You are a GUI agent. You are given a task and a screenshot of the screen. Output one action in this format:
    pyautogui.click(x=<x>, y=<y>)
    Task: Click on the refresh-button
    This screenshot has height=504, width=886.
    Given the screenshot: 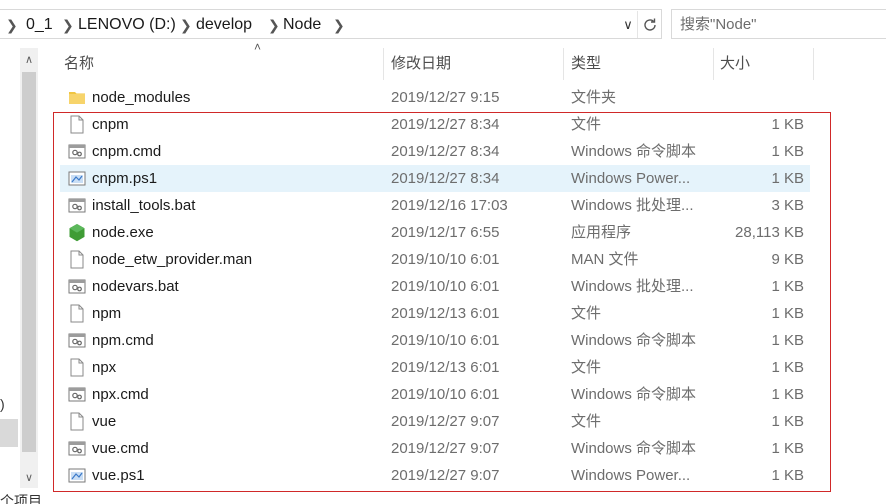 What is the action you would take?
    pyautogui.click(x=649, y=24)
    